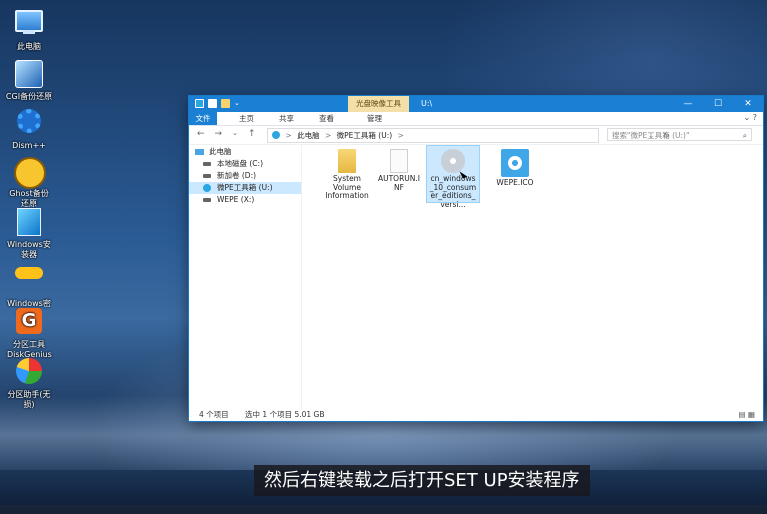  Describe the element at coordinates (29, 46) in the screenshot. I see `desktop-icon-label: 此电脑` at that location.